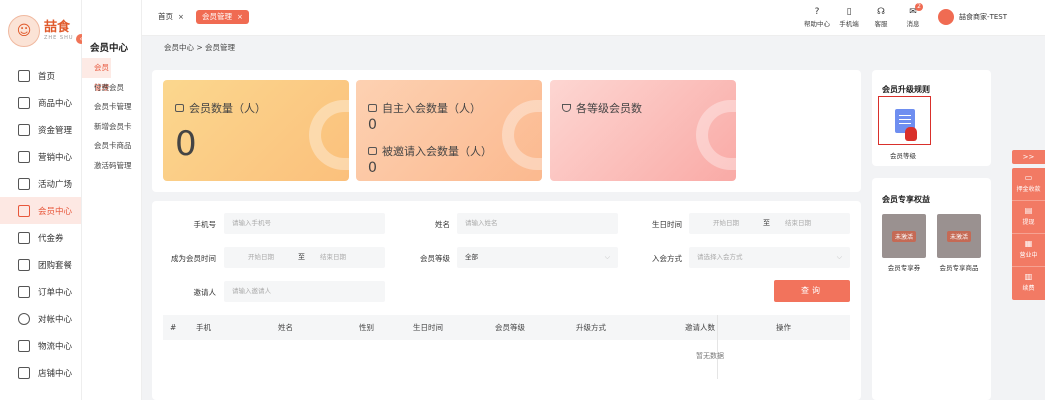  I want to click on birthday-range-input: 开始日期 至 结束日期, so click(769, 223).